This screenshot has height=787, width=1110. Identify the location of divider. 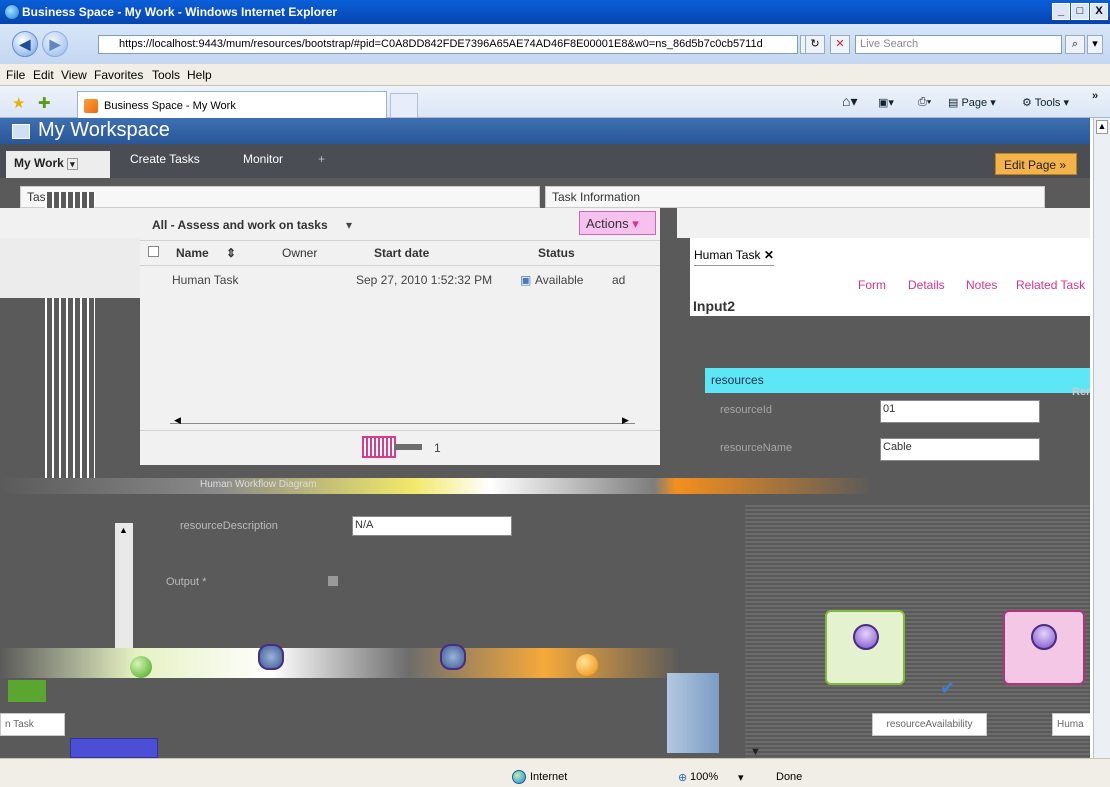
(400, 265).